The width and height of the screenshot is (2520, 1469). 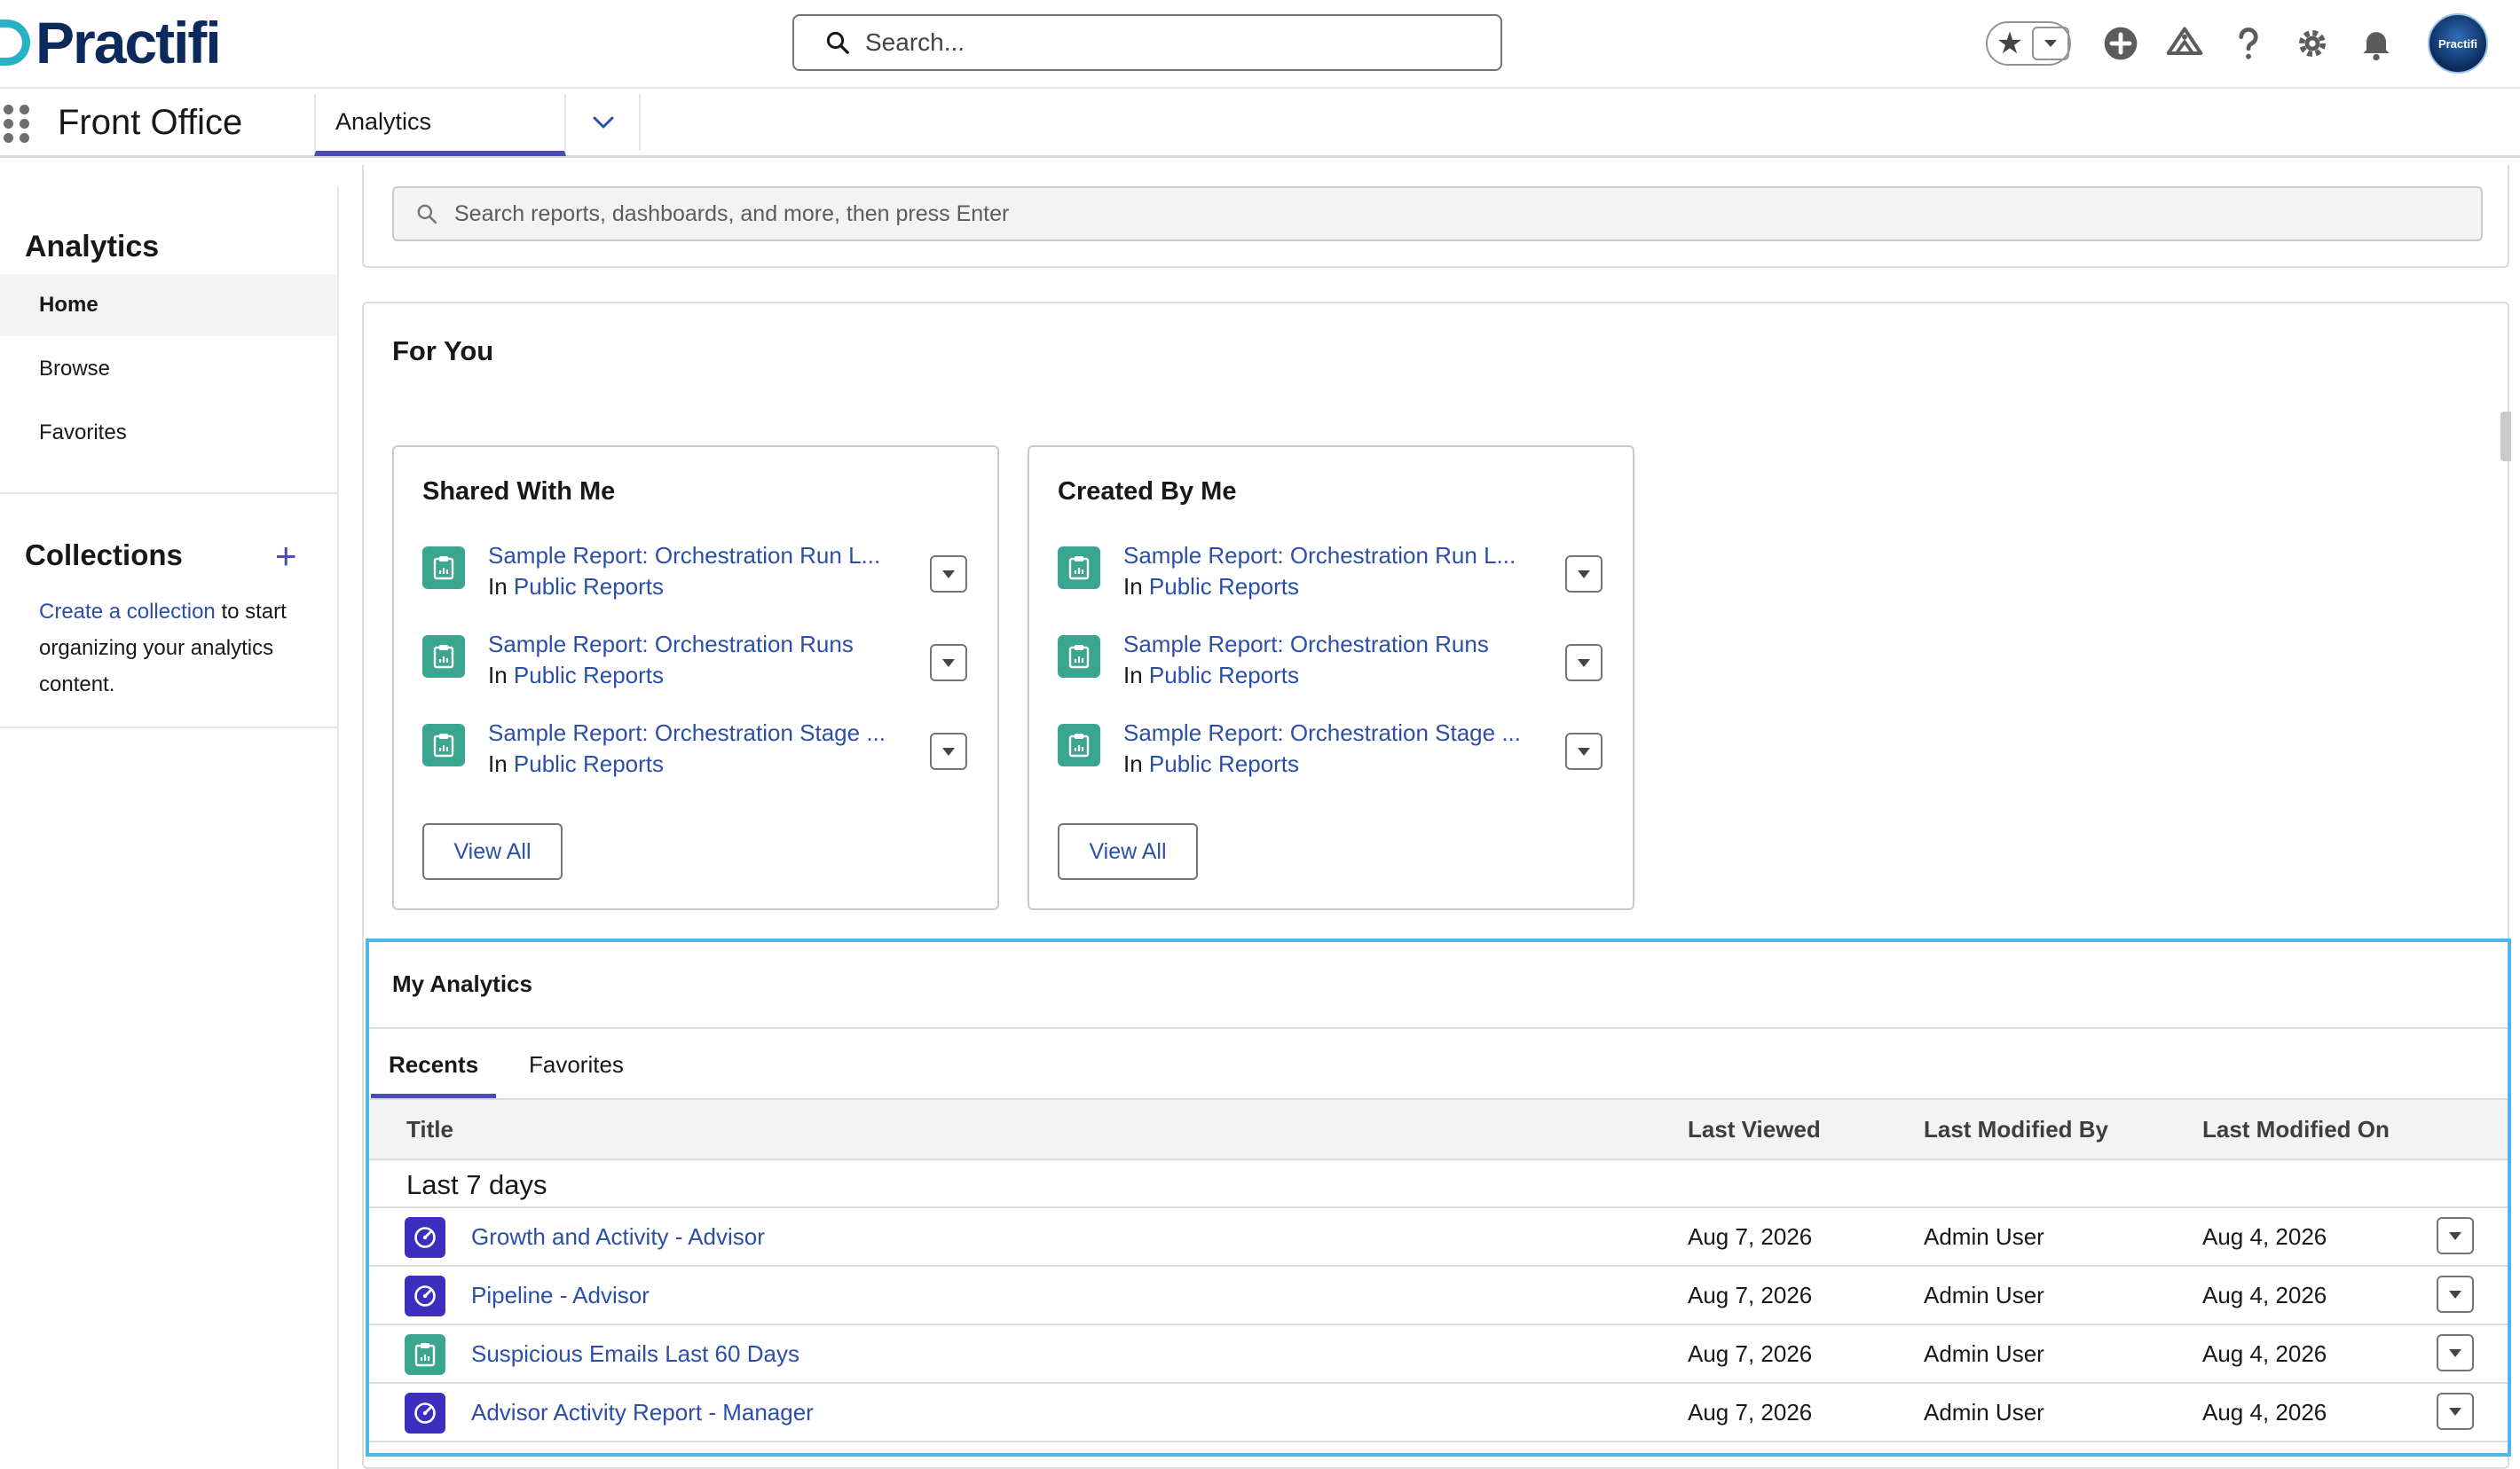 What do you see at coordinates (2296, 1130) in the screenshot?
I see `column-header-last-modified-on: Last Modified On` at bounding box center [2296, 1130].